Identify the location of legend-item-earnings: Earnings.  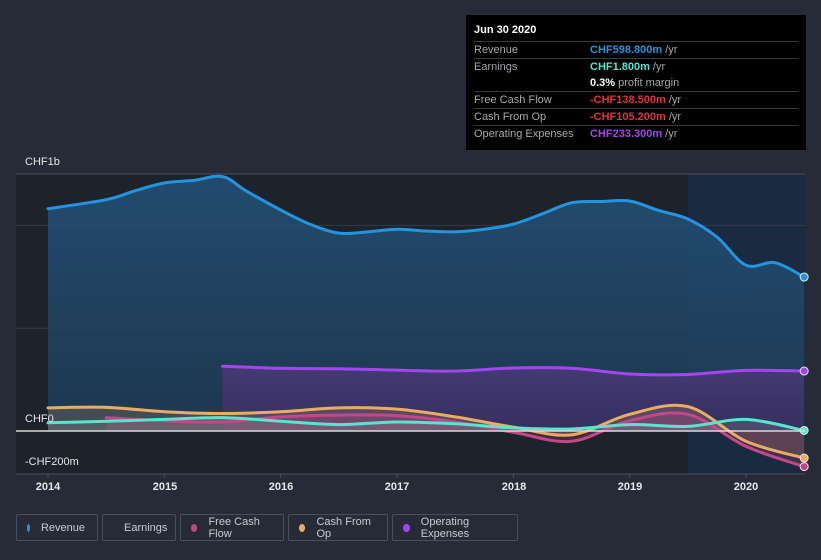
(139, 527).